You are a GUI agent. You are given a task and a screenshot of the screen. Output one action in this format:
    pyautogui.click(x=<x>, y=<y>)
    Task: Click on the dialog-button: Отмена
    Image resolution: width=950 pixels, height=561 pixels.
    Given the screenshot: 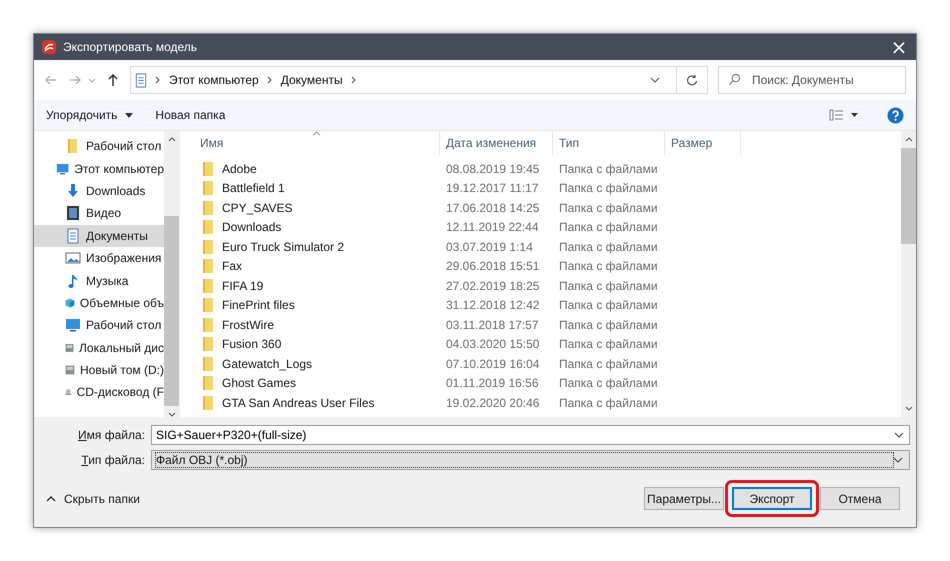 What is the action you would take?
    pyautogui.click(x=860, y=498)
    